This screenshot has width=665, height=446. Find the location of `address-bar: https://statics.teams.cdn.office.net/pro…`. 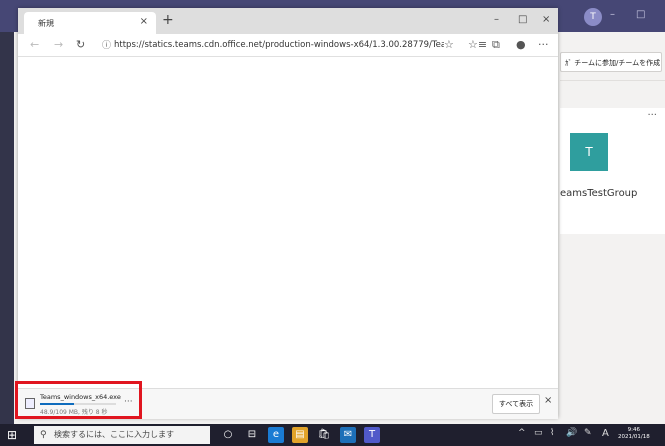

address-bar: https://statics.teams.cdn.office.net/pro… is located at coordinates (279, 45).